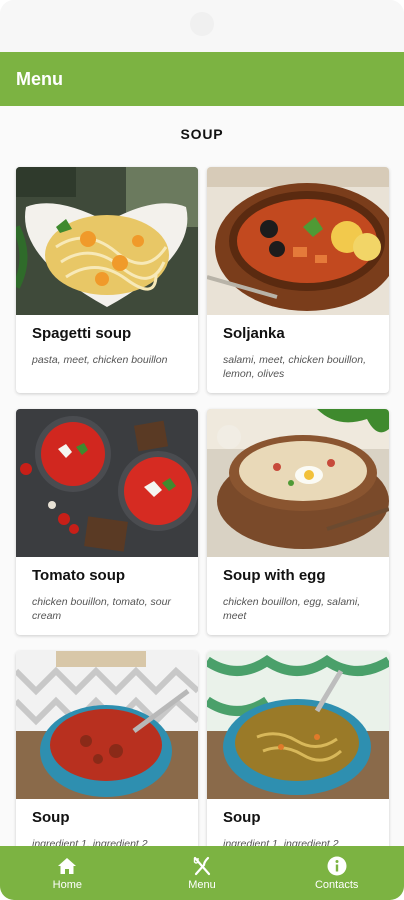 The height and width of the screenshot is (900, 404). Describe the element at coordinates (254, 333) in the screenshot. I see `card-title: Soljanka` at that location.